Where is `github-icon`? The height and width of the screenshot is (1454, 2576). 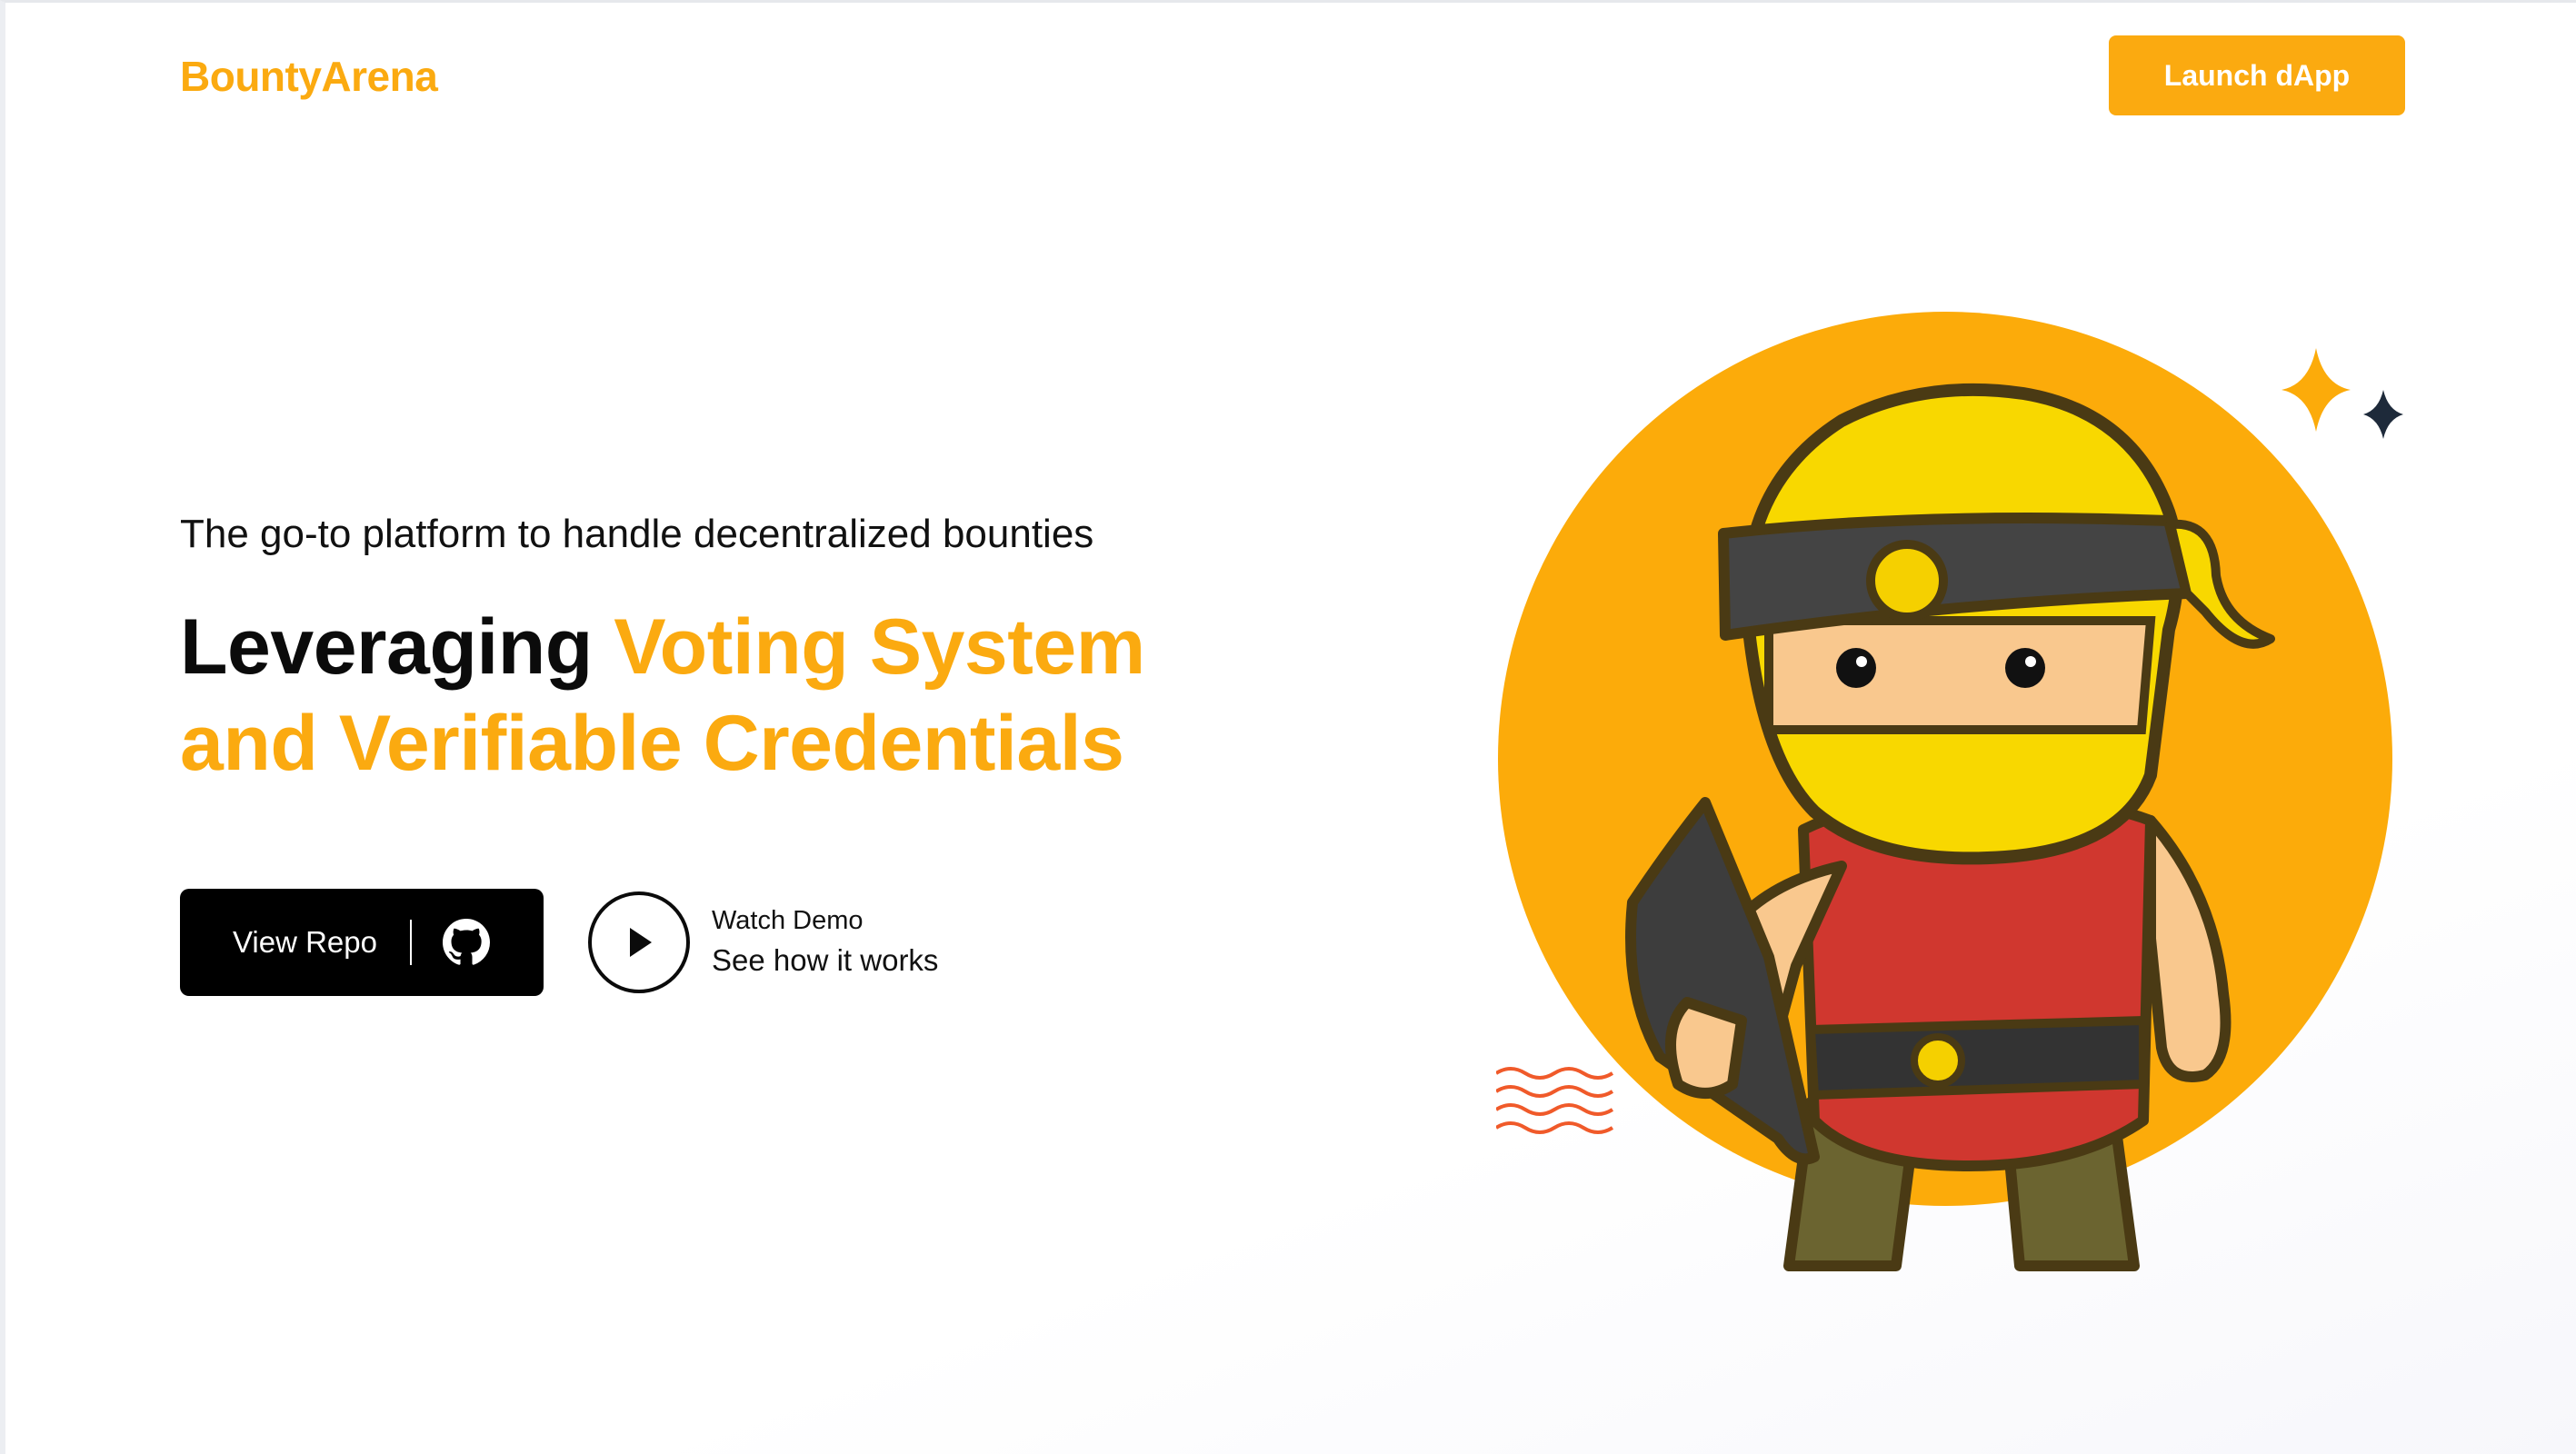 github-icon is located at coordinates (467, 942).